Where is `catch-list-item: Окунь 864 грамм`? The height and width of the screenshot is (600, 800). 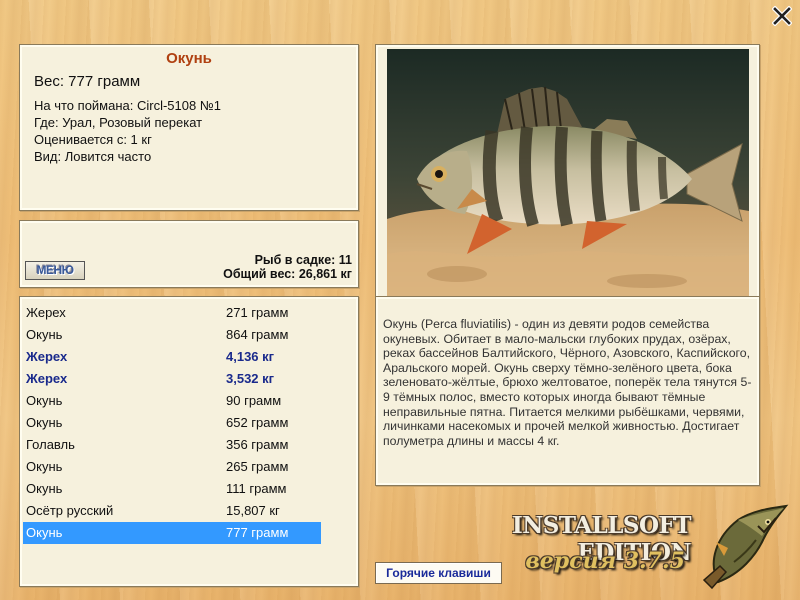 catch-list-item: Окунь 864 грамм is located at coordinates (172, 335).